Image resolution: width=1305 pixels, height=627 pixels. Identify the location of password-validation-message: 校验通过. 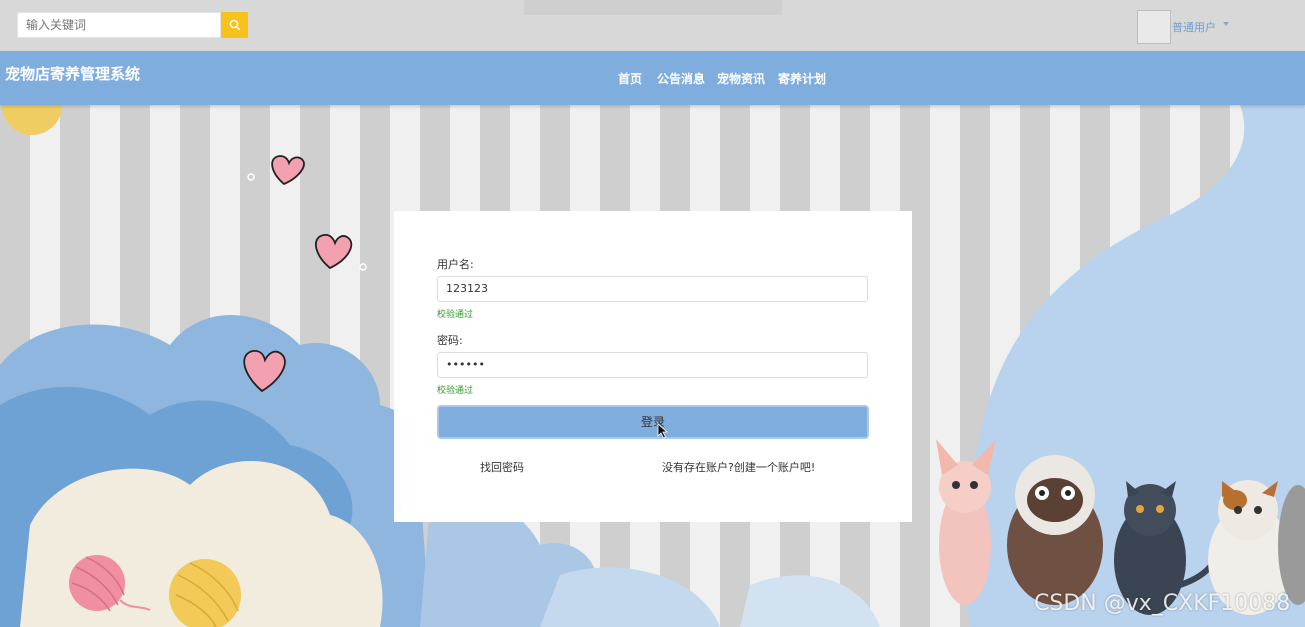
(455, 391).